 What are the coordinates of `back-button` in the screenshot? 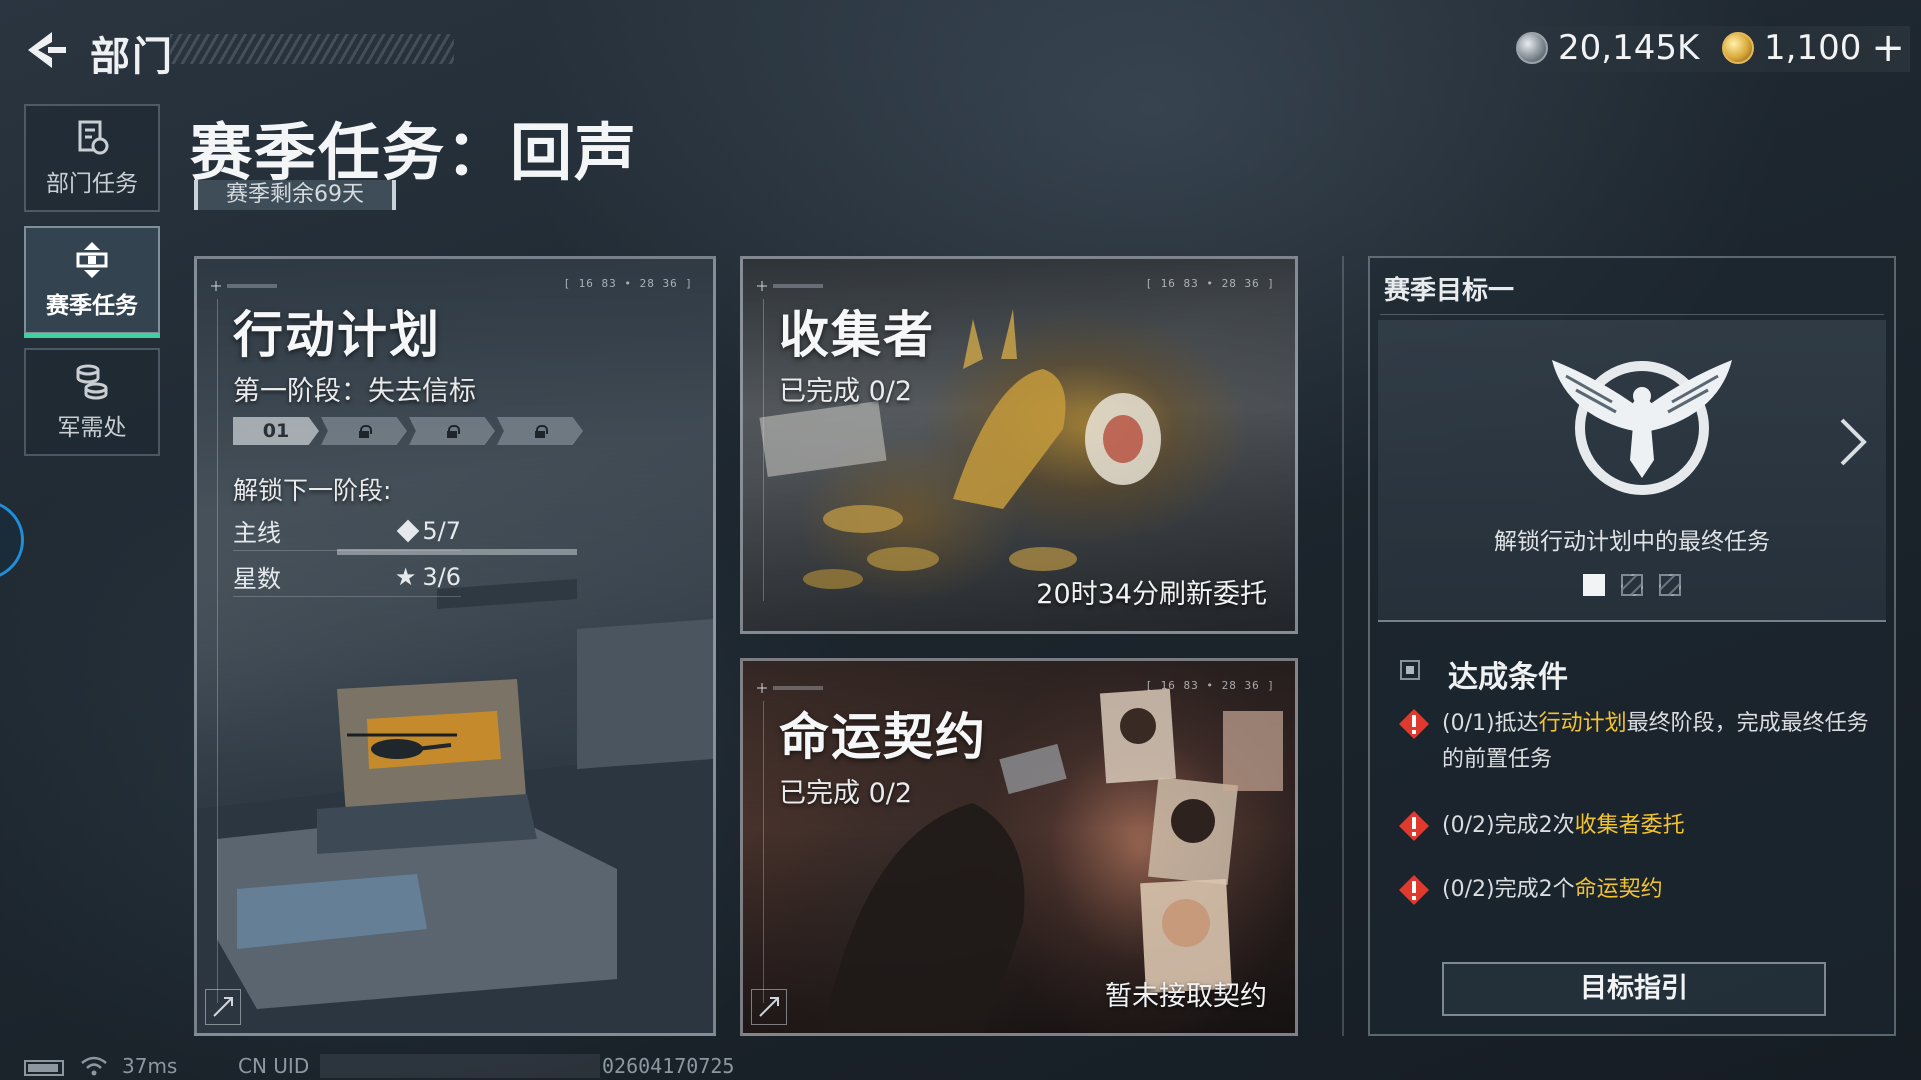 It's located at (46, 50).